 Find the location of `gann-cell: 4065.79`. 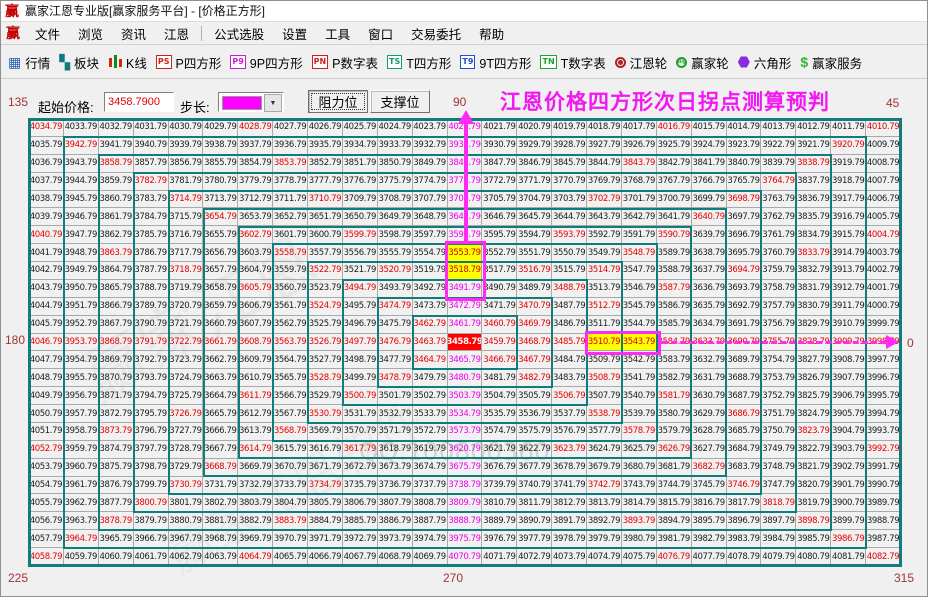

gann-cell: 4065.79 is located at coordinates (291, 557).